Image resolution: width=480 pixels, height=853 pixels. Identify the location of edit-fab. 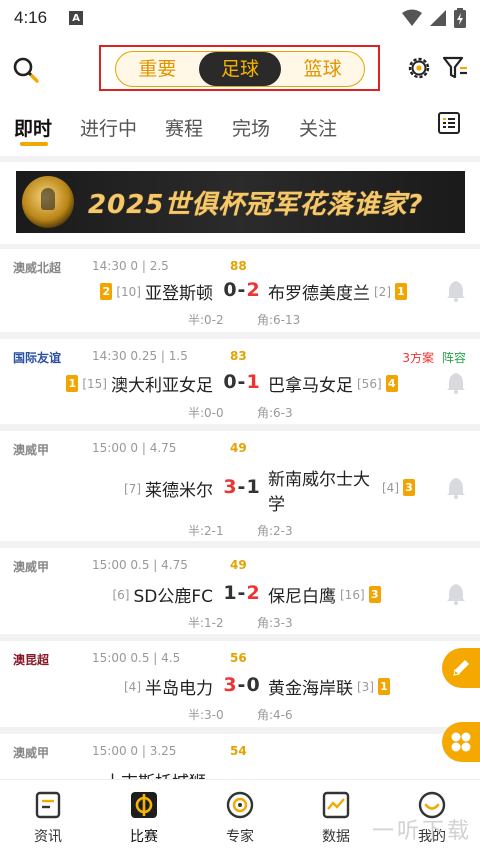
(461, 668).